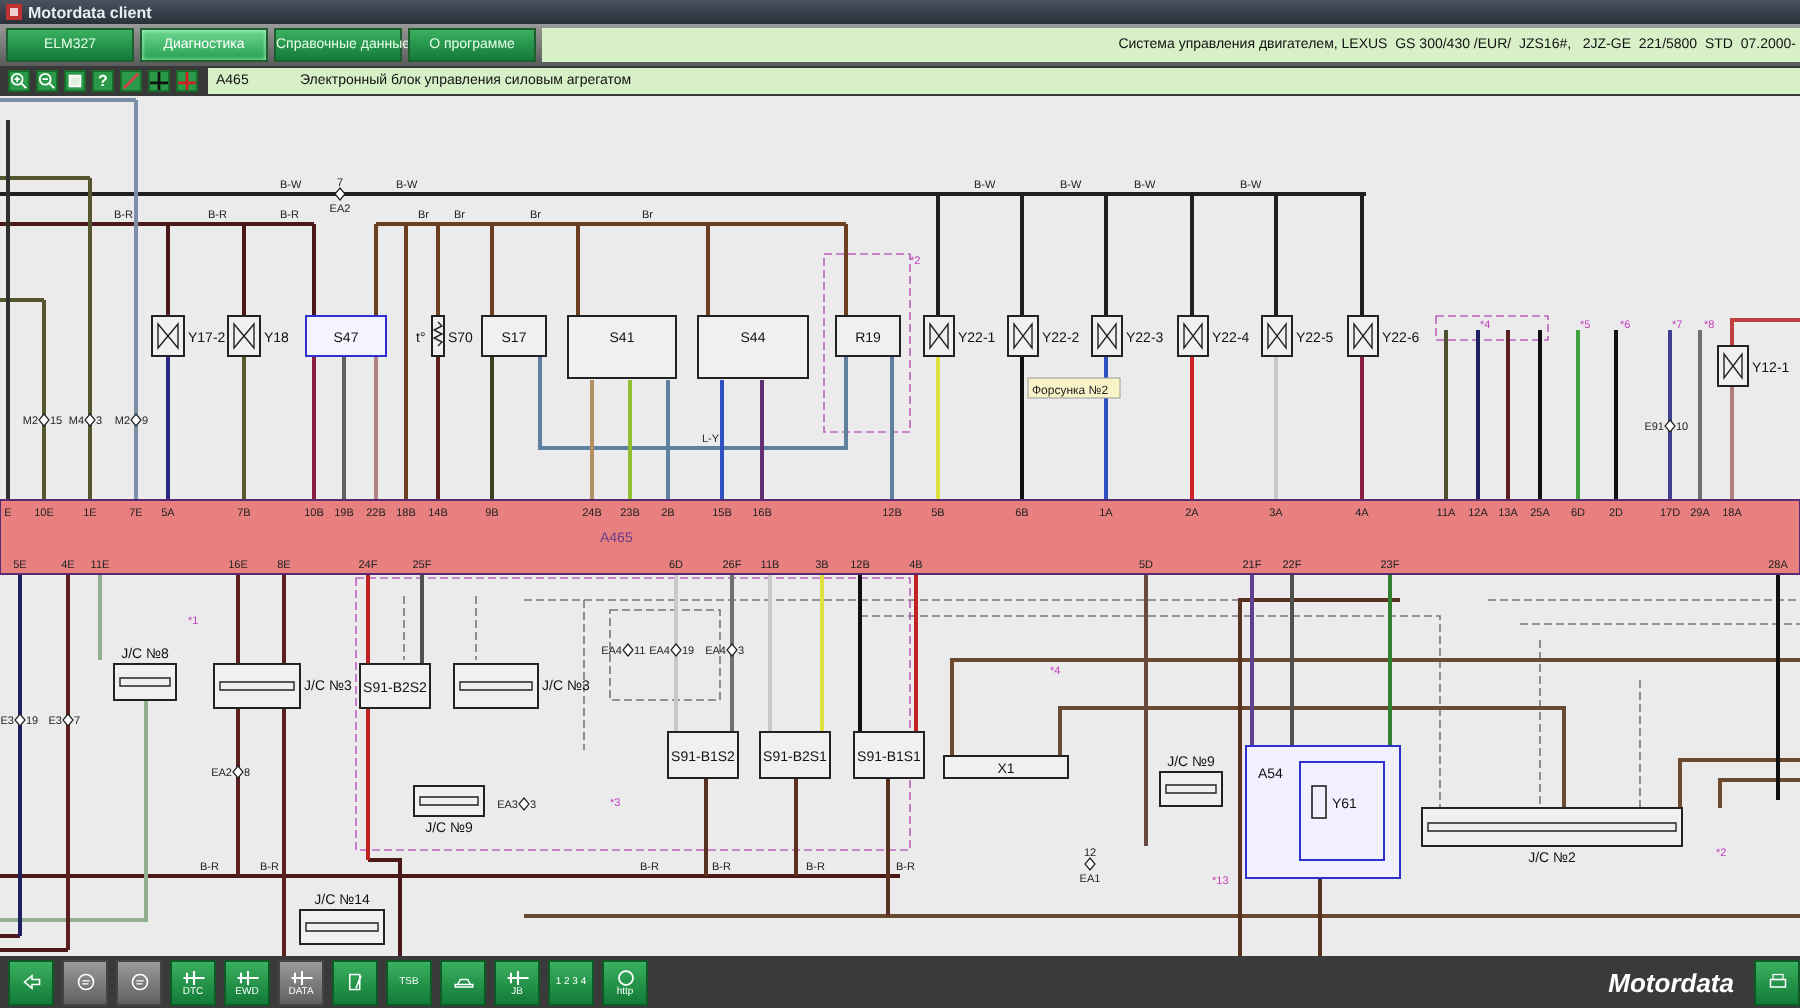 This screenshot has height=1008, width=1800. I want to click on app-icon, so click(14, 12).